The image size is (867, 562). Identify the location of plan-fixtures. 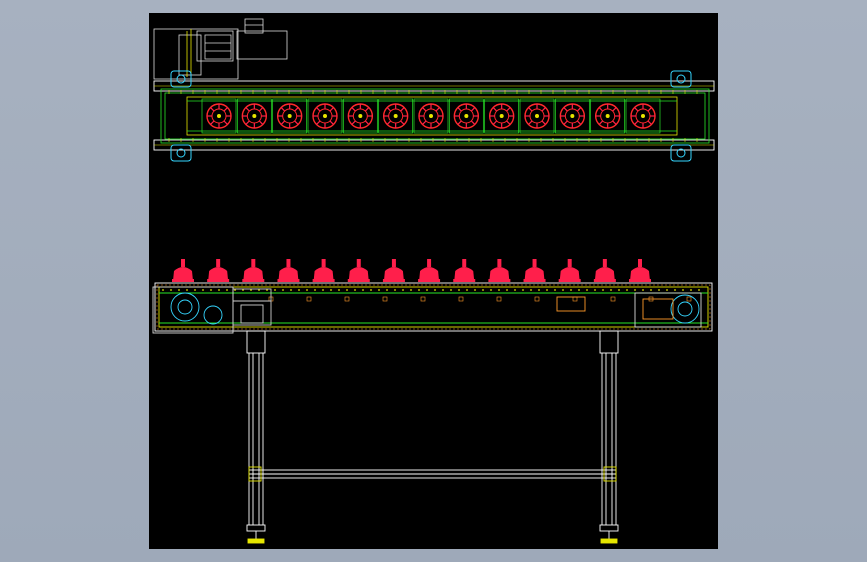
(431, 116).